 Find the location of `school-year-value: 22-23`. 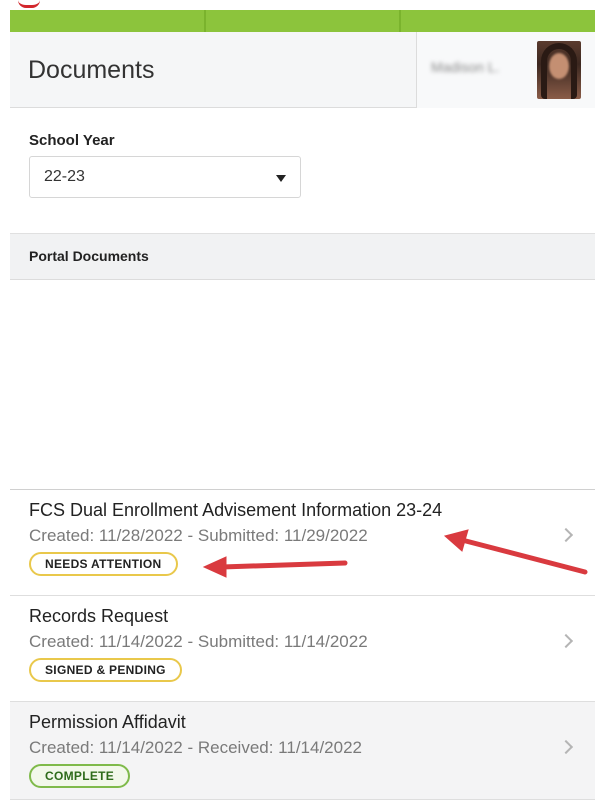

school-year-value: 22-23 is located at coordinates (64, 176).